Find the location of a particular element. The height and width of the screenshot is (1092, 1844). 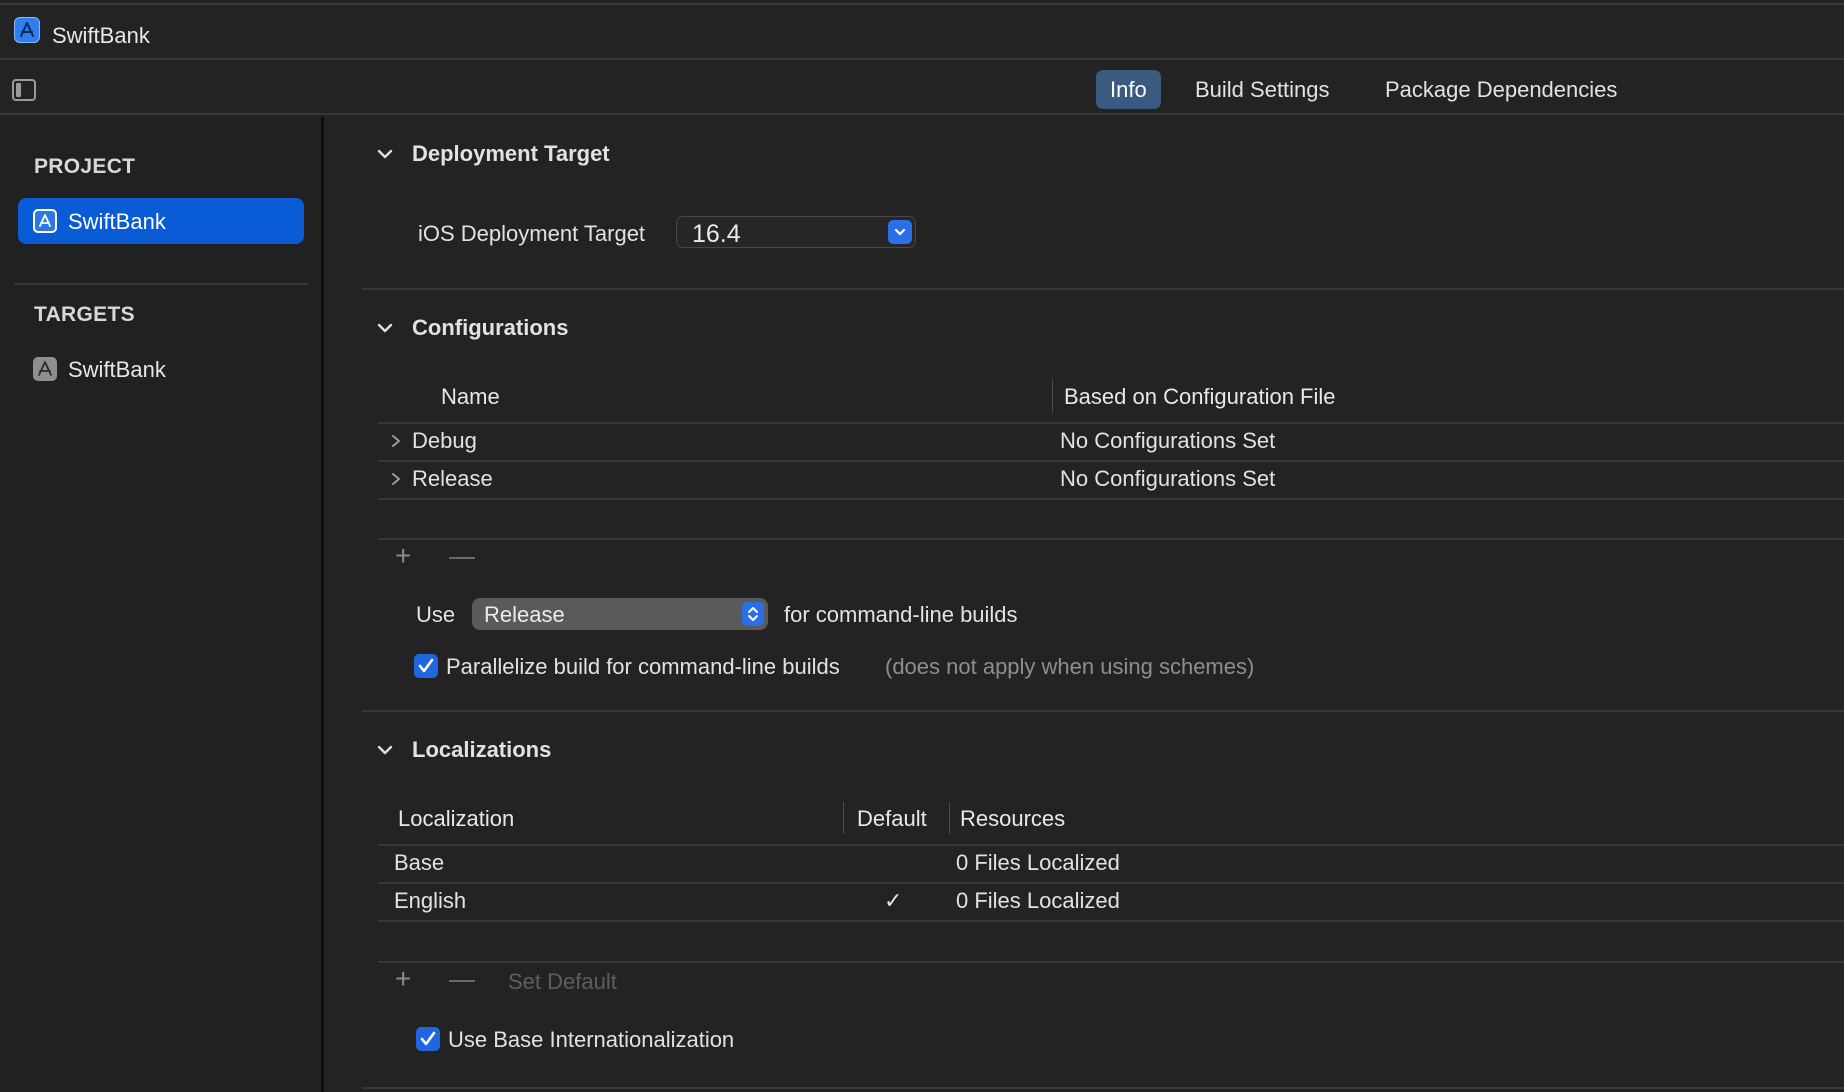

chevron-updown-icon is located at coordinates (753, 614).